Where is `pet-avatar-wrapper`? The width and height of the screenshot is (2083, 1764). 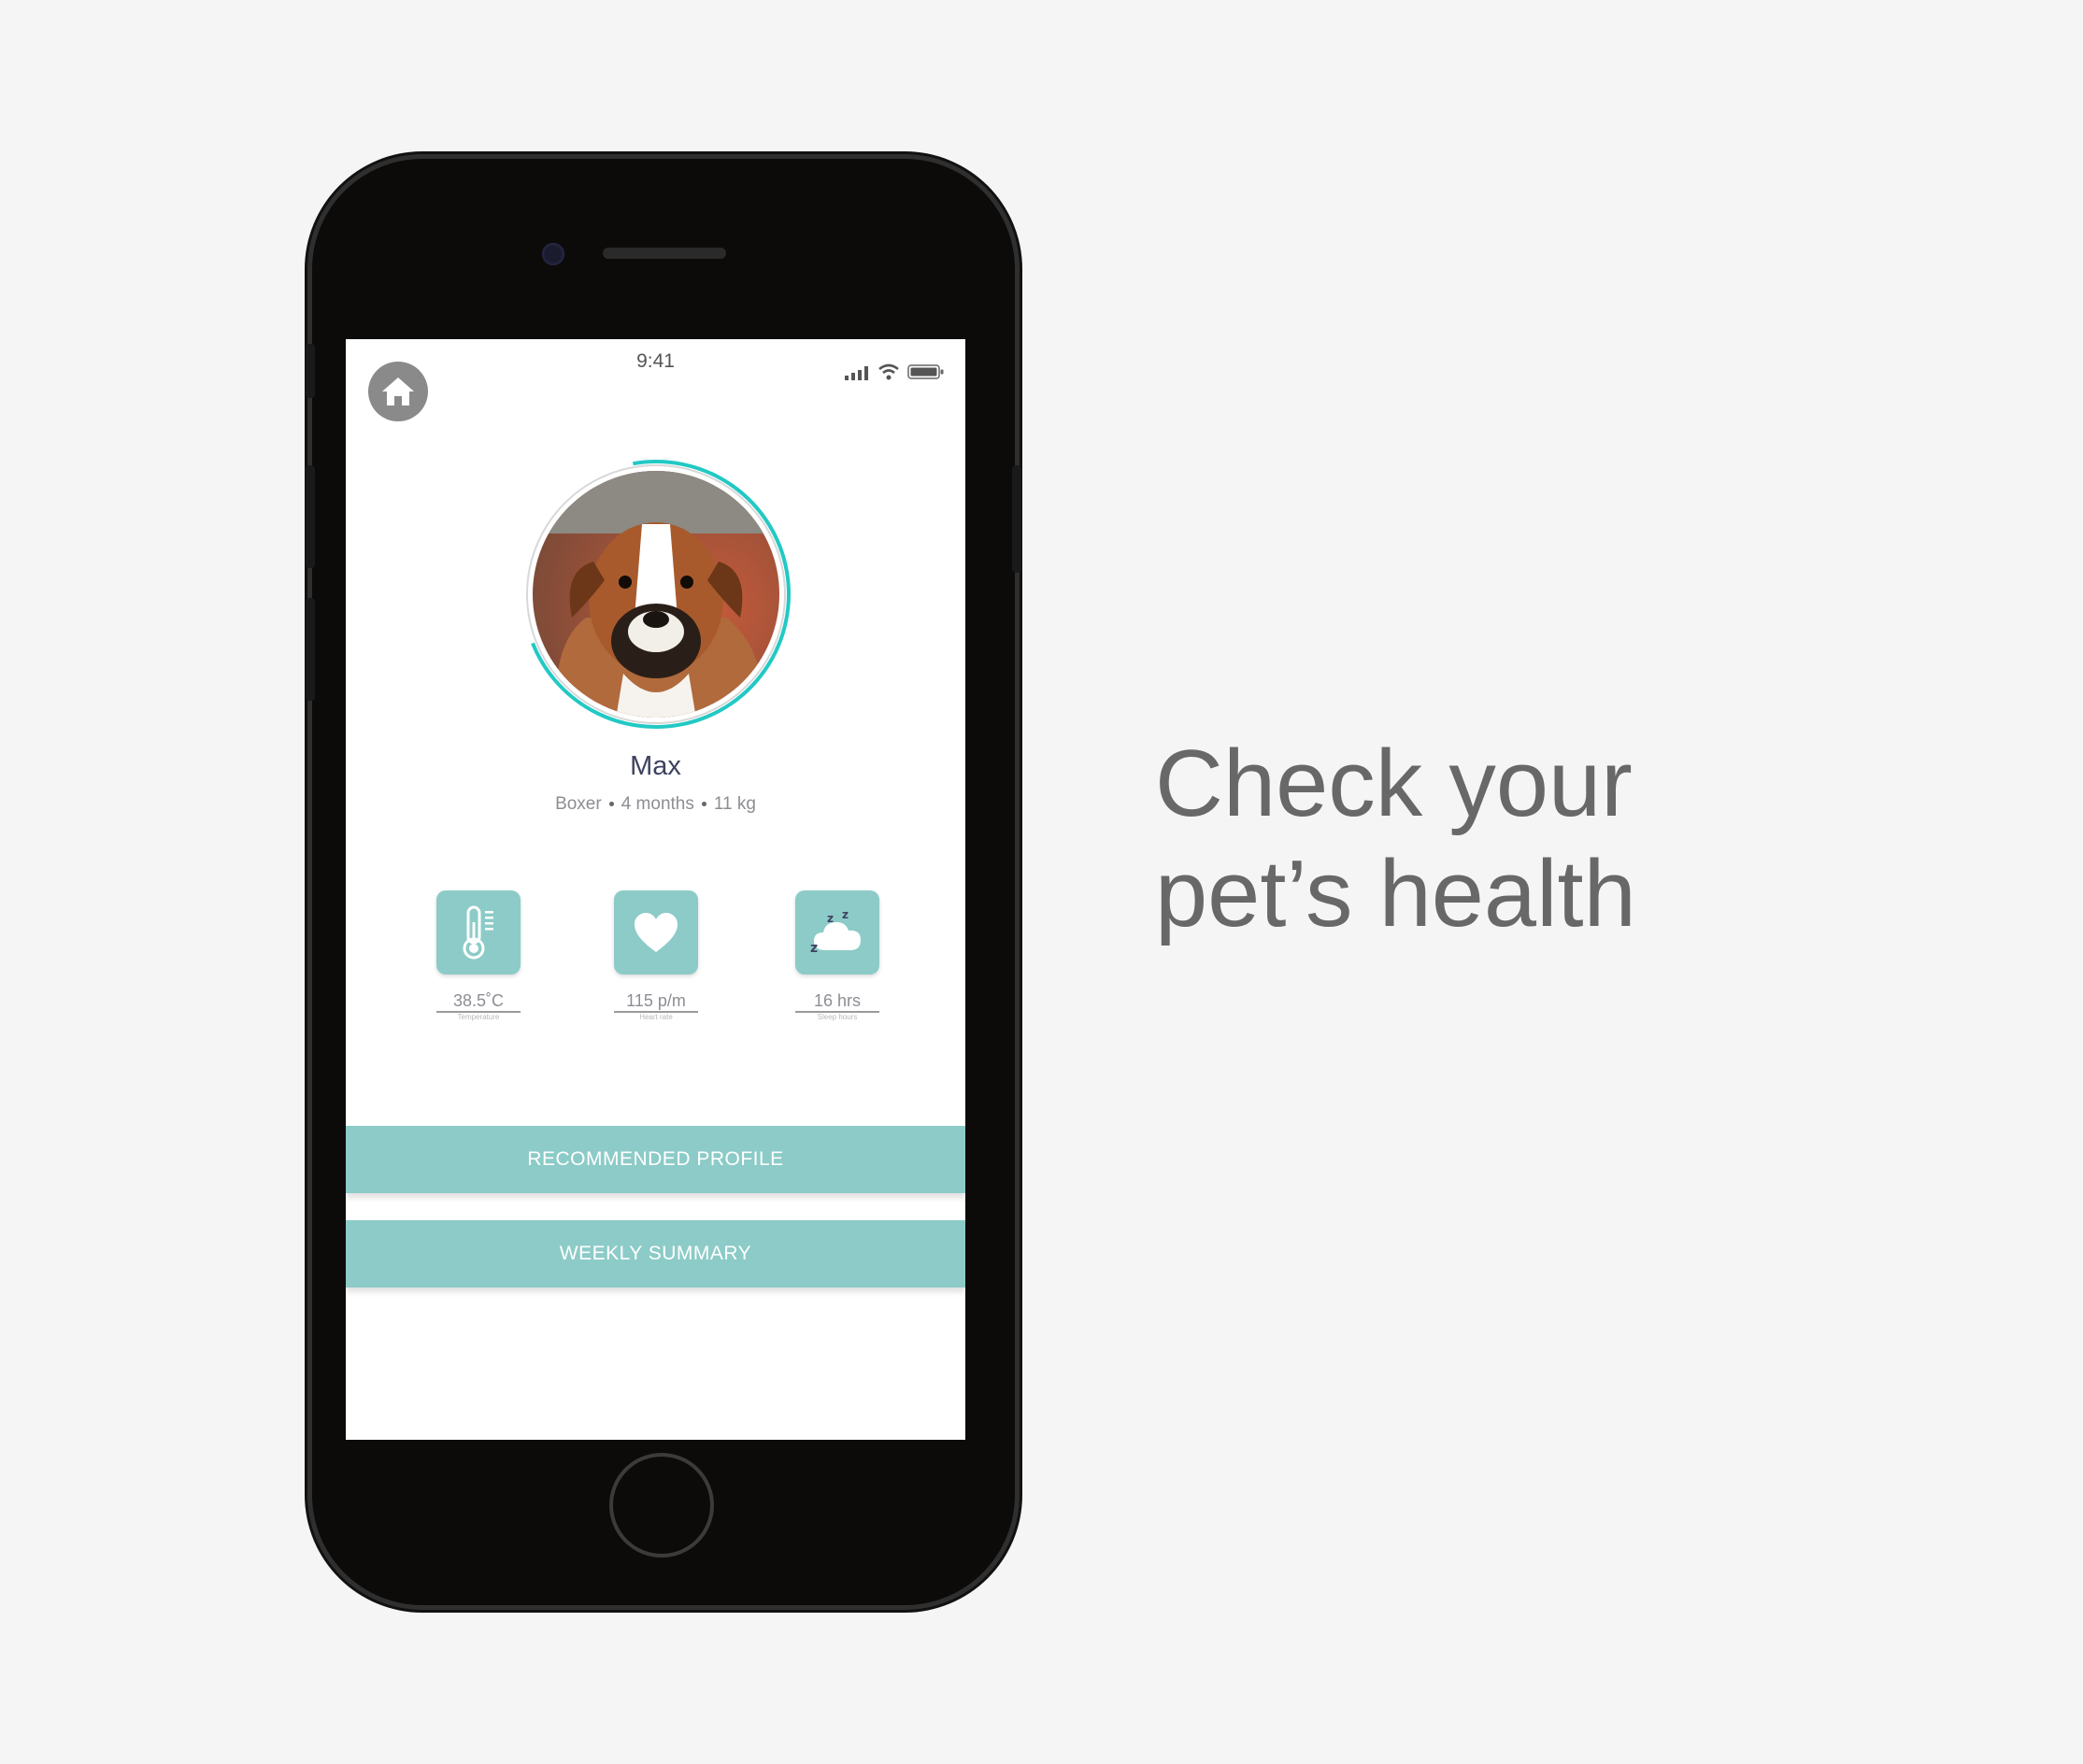 pet-avatar-wrapper is located at coordinates (656, 594).